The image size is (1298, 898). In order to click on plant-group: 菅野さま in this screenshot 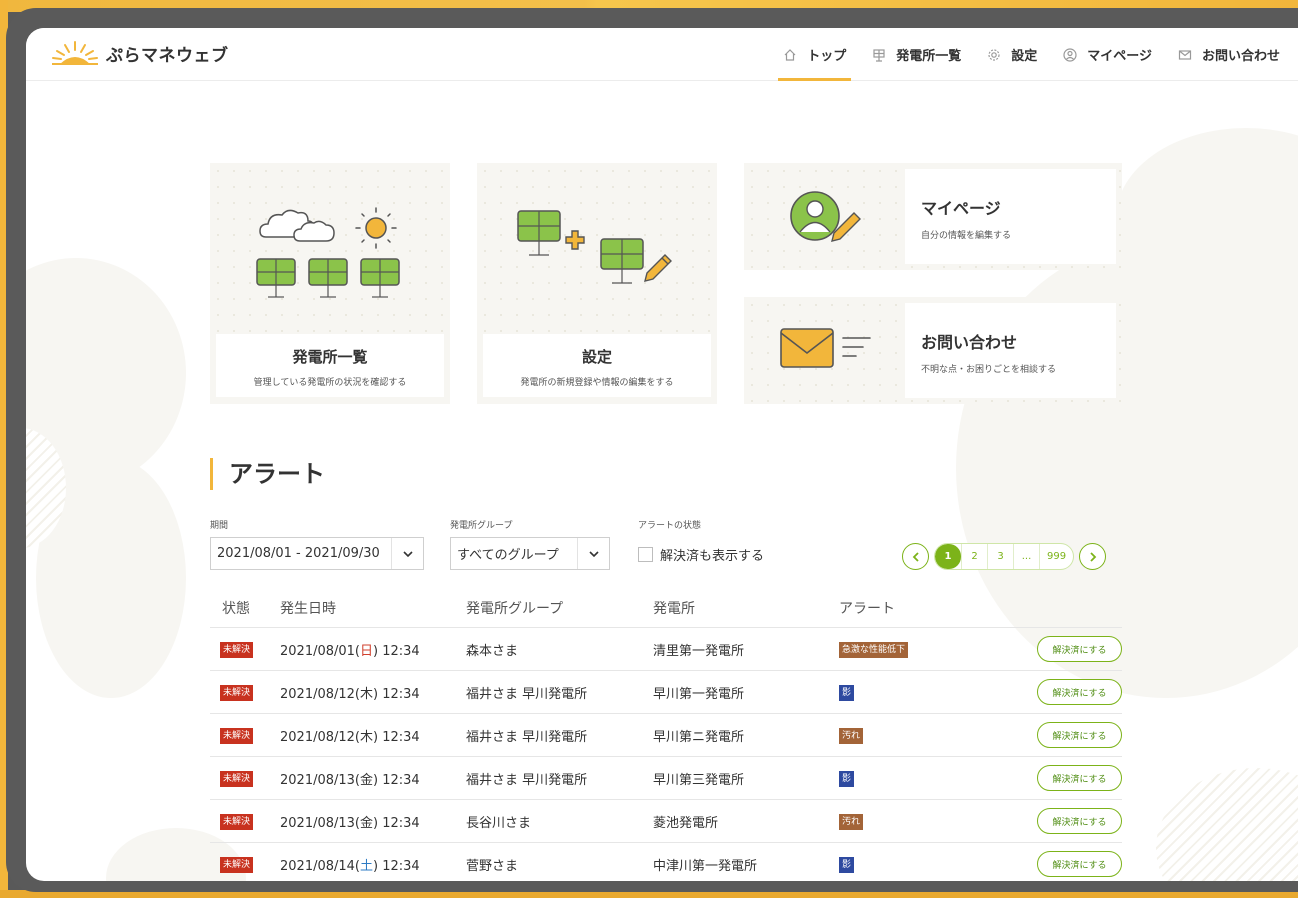, I will do `click(492, 866)`.